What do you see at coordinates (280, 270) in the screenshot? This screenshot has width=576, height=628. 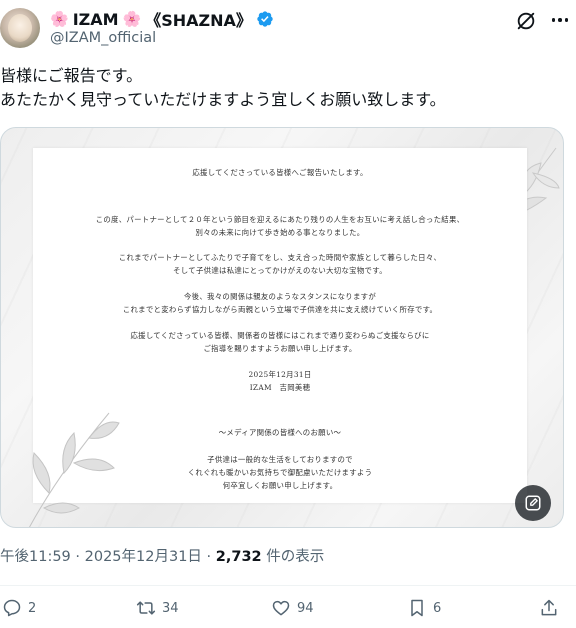 I see `doc-line: そして子供達は私達にとってかけがえのない大切な宝物です。` at bounding box center [280, 270].